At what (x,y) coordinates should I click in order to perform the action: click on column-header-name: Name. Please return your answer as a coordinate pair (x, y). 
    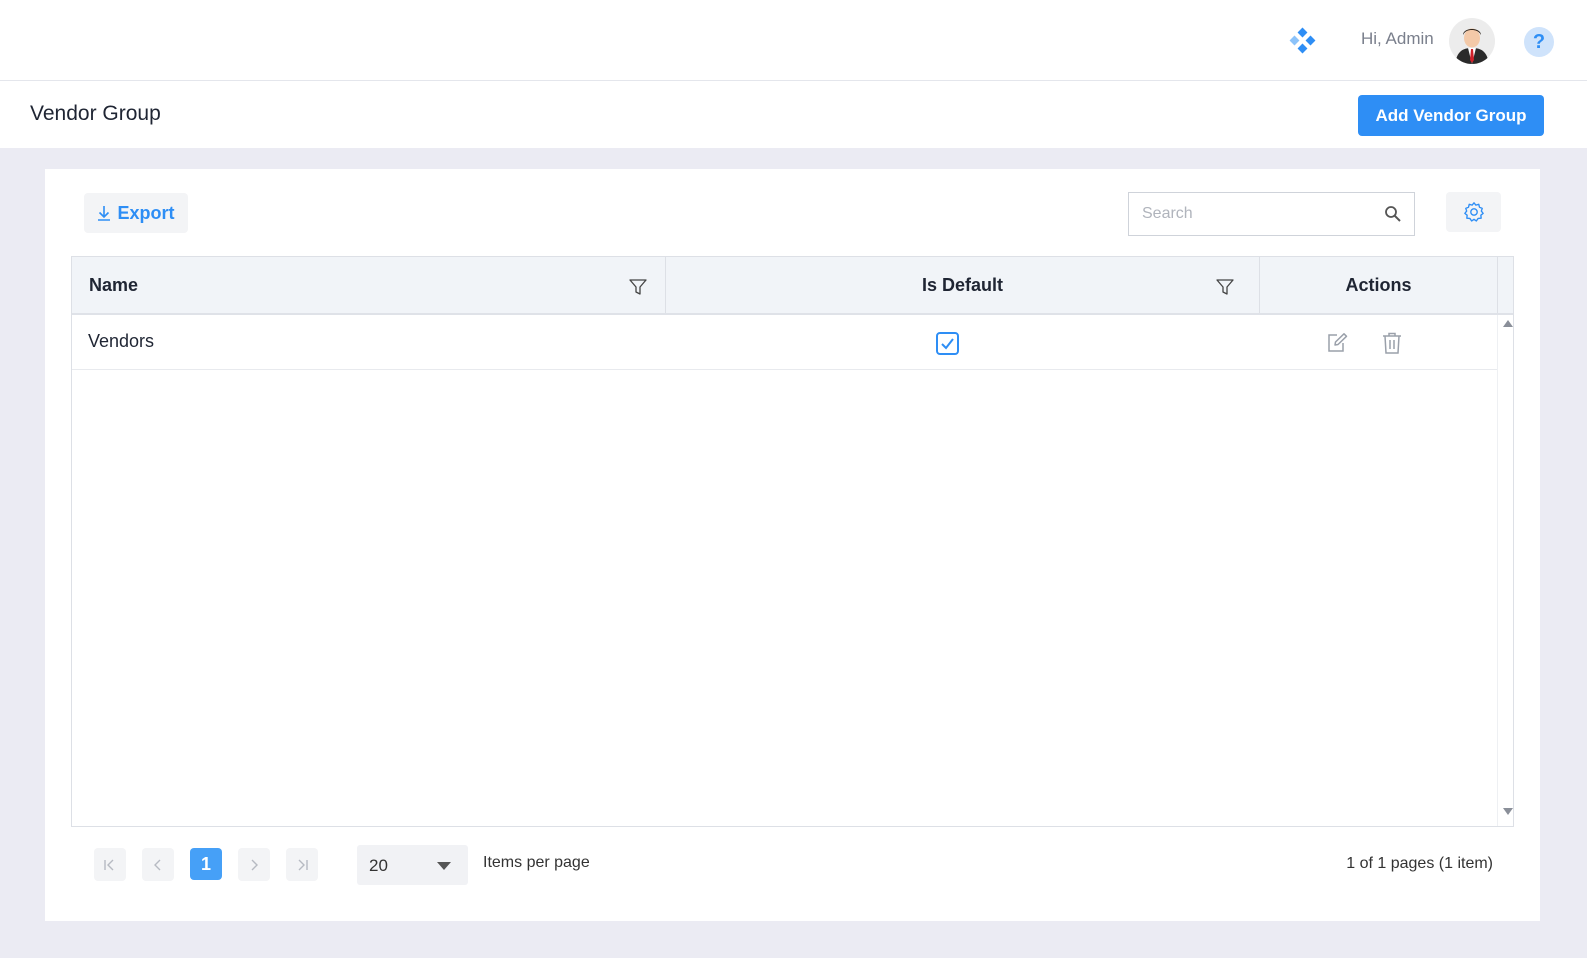
    Looking at the image, I should click on (369, 285).